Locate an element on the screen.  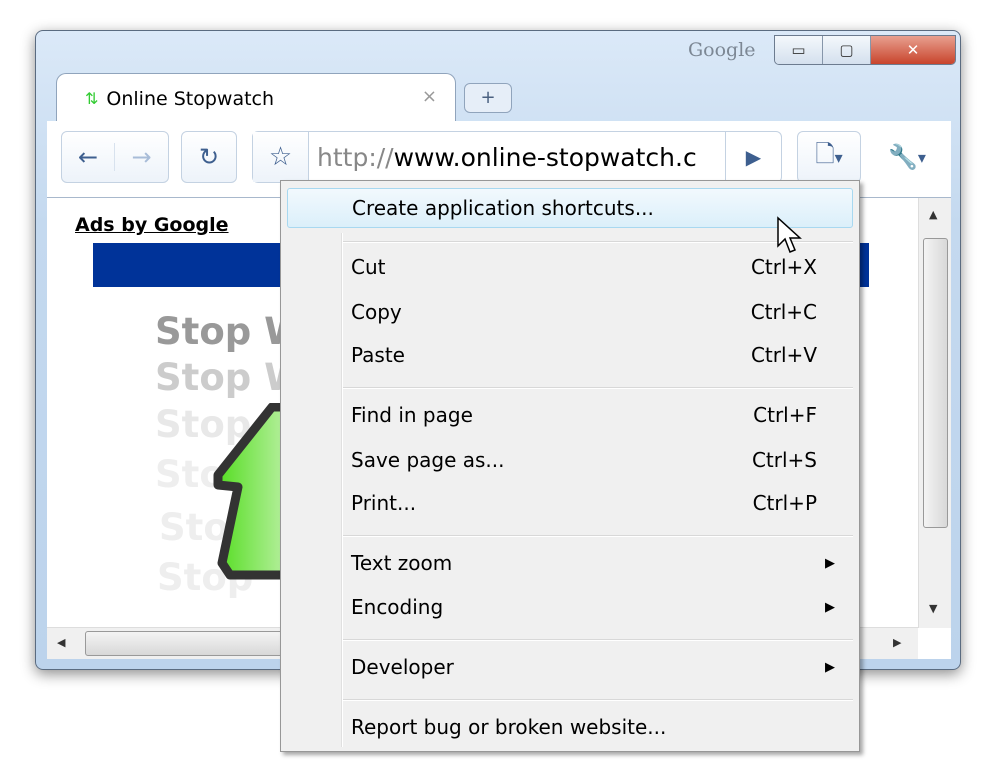
menu-label: Find in page is located at coordinates (412, 415).